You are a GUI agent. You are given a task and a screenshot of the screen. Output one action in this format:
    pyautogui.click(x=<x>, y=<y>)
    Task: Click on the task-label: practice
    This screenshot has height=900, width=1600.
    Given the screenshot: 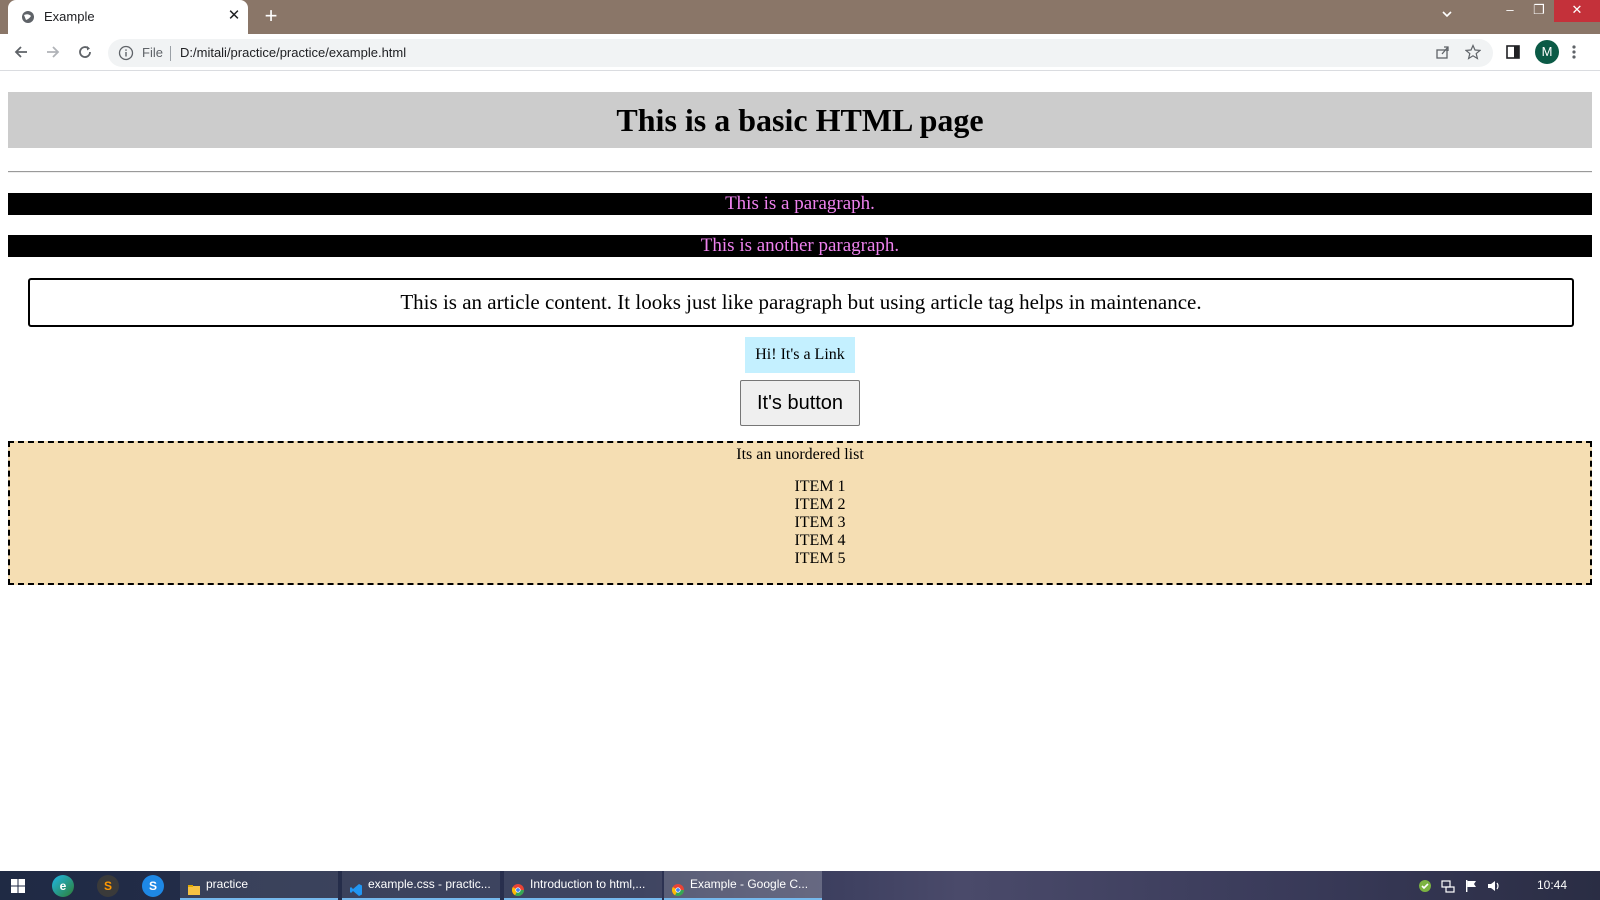 What is the action you would take?
    pyautogui.click(x=227, y=884)
    